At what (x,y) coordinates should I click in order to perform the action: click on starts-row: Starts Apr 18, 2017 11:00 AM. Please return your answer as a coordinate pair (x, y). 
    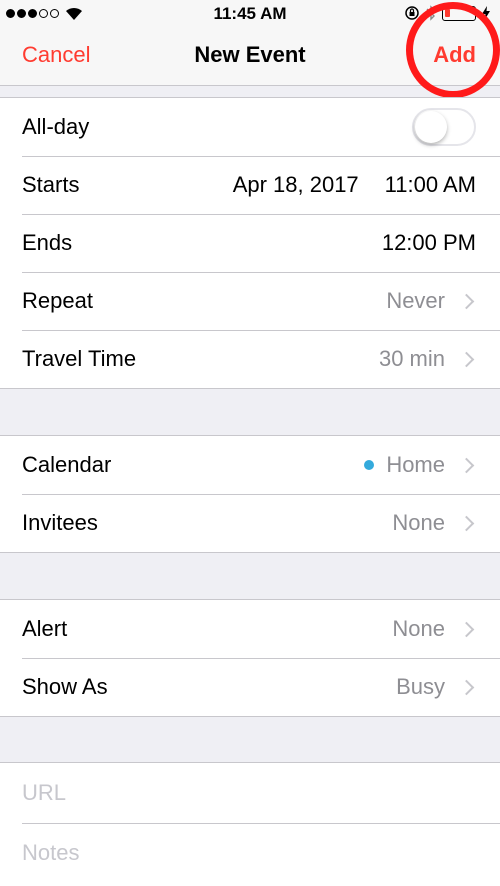
    Looking at the image, I should click on (250, 185).